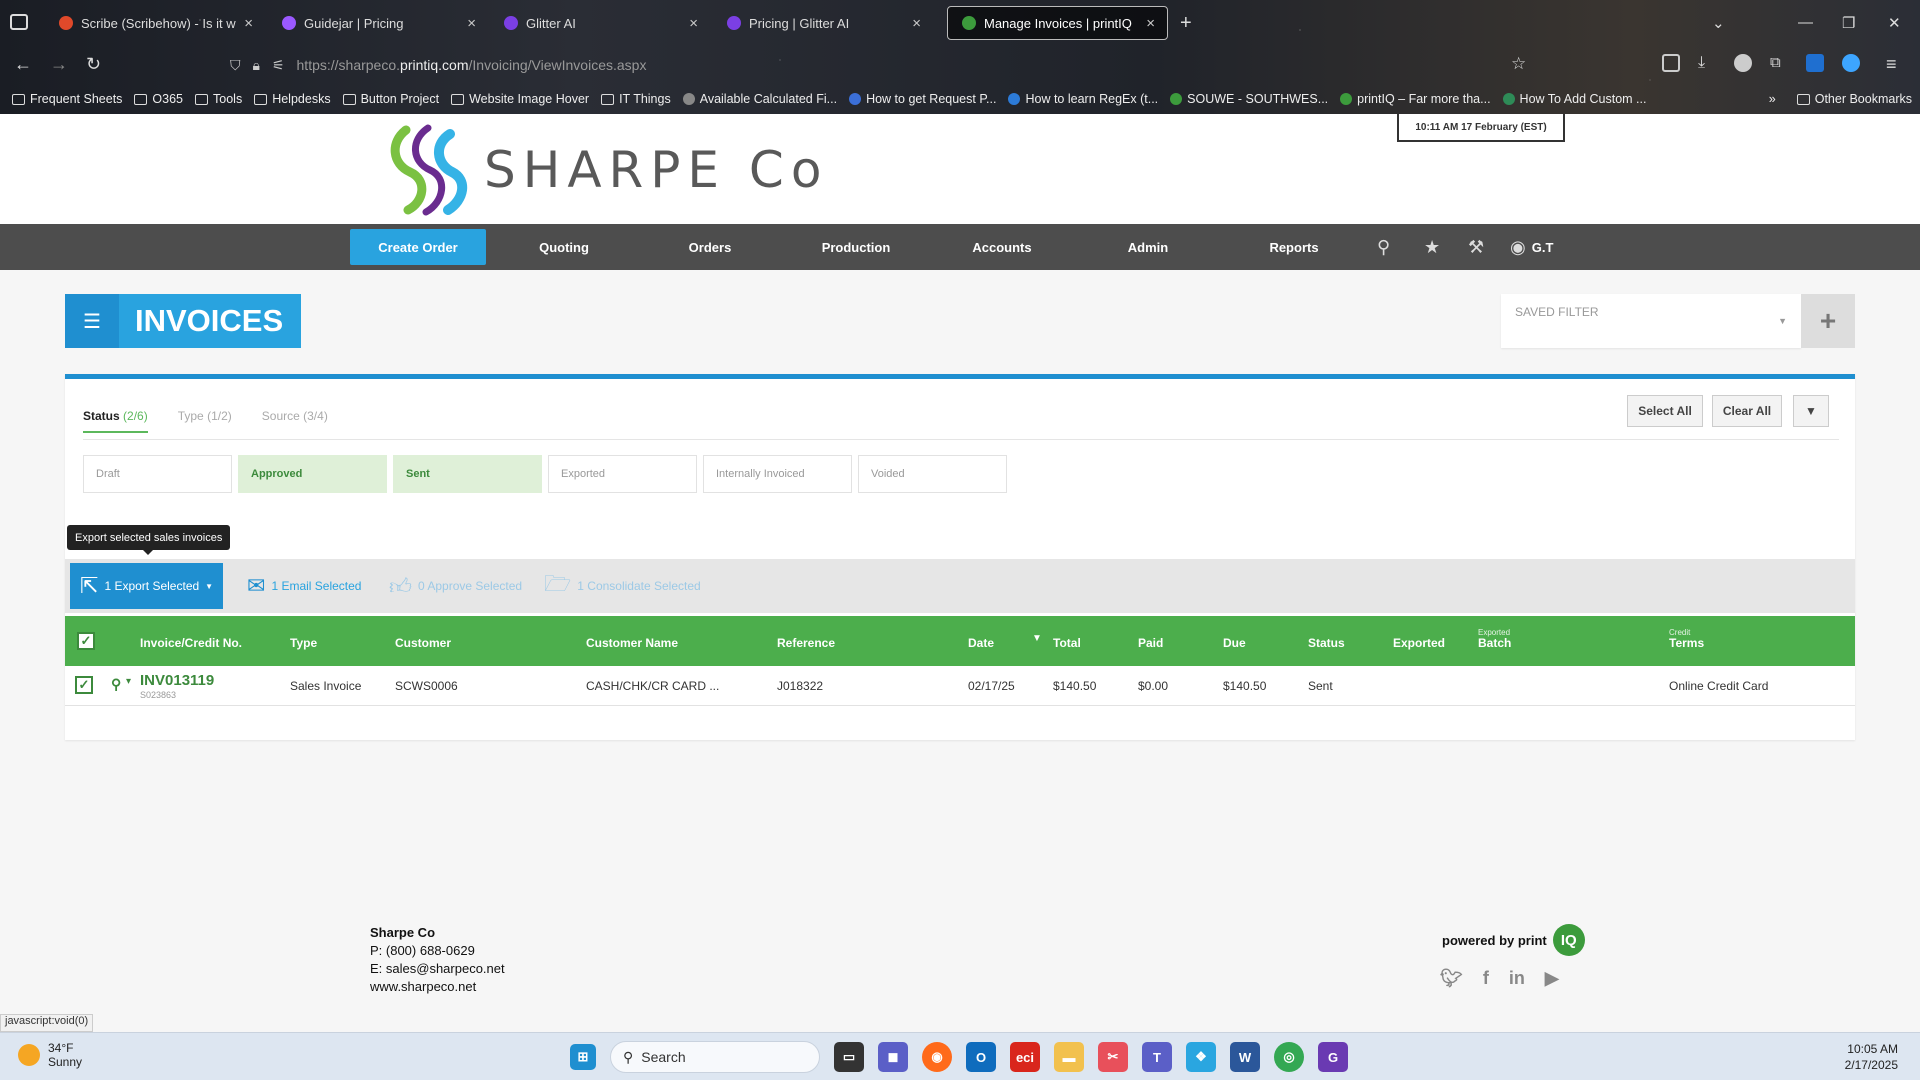 The width and height of the screenshot is (1920, 1080). What do you see at coordinates (1037, 638) in the screenshot?
I see `sort-desc-icon: ▼` at bounding box center [1037, 638].